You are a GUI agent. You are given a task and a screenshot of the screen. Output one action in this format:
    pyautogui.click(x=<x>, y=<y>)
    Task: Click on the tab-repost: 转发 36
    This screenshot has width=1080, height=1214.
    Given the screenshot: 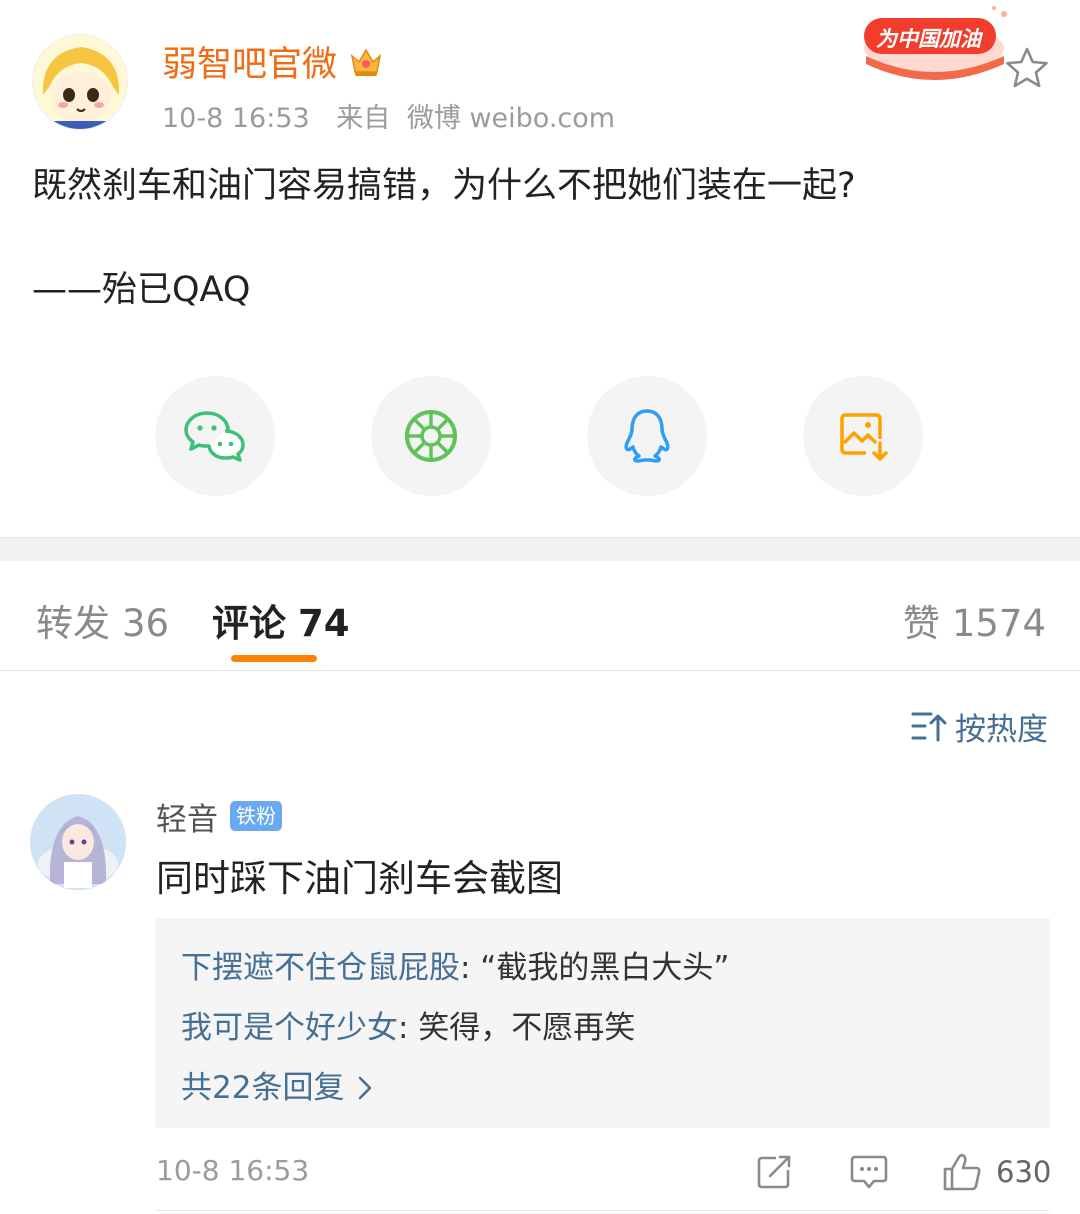 What is the action you would take?
    pyautogui.click(x=102, y=620)
    